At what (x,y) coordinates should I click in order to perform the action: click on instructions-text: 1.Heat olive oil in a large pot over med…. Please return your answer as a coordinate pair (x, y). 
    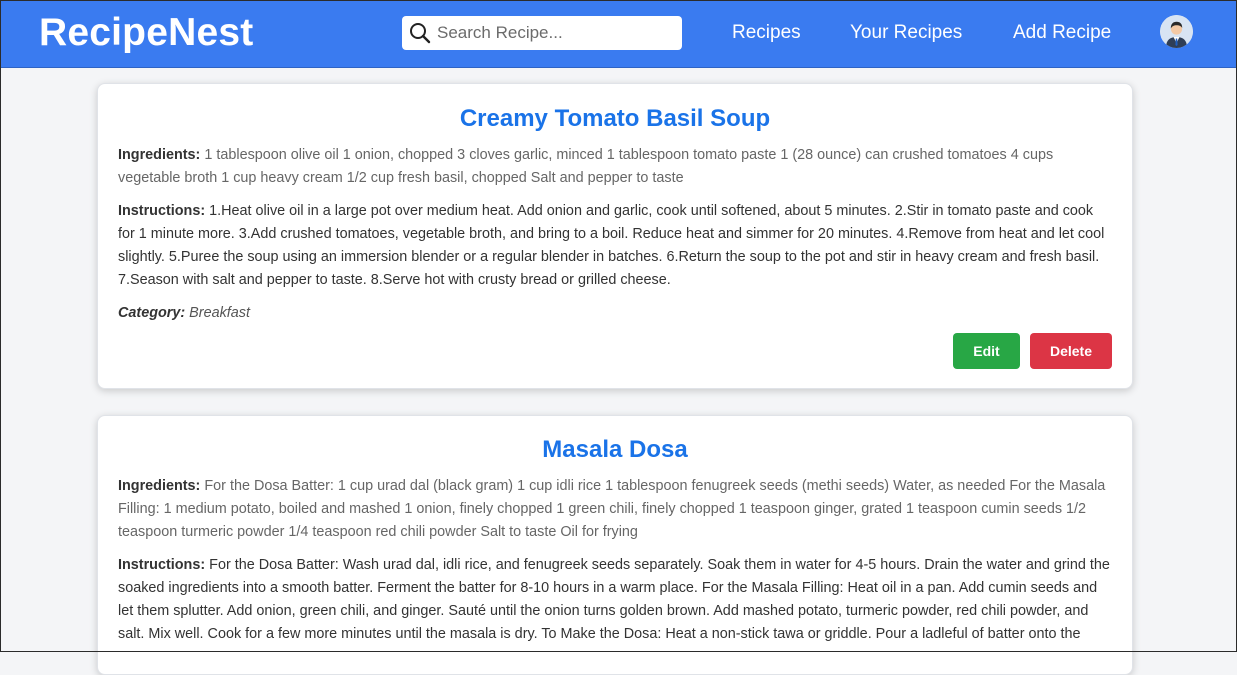
    Looking at the image, I should click on (611, 245).